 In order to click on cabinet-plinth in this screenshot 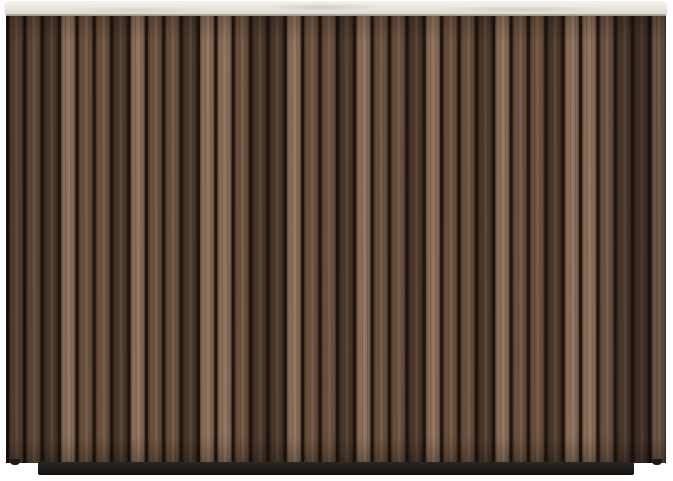, I will do `click(336, 468)`.